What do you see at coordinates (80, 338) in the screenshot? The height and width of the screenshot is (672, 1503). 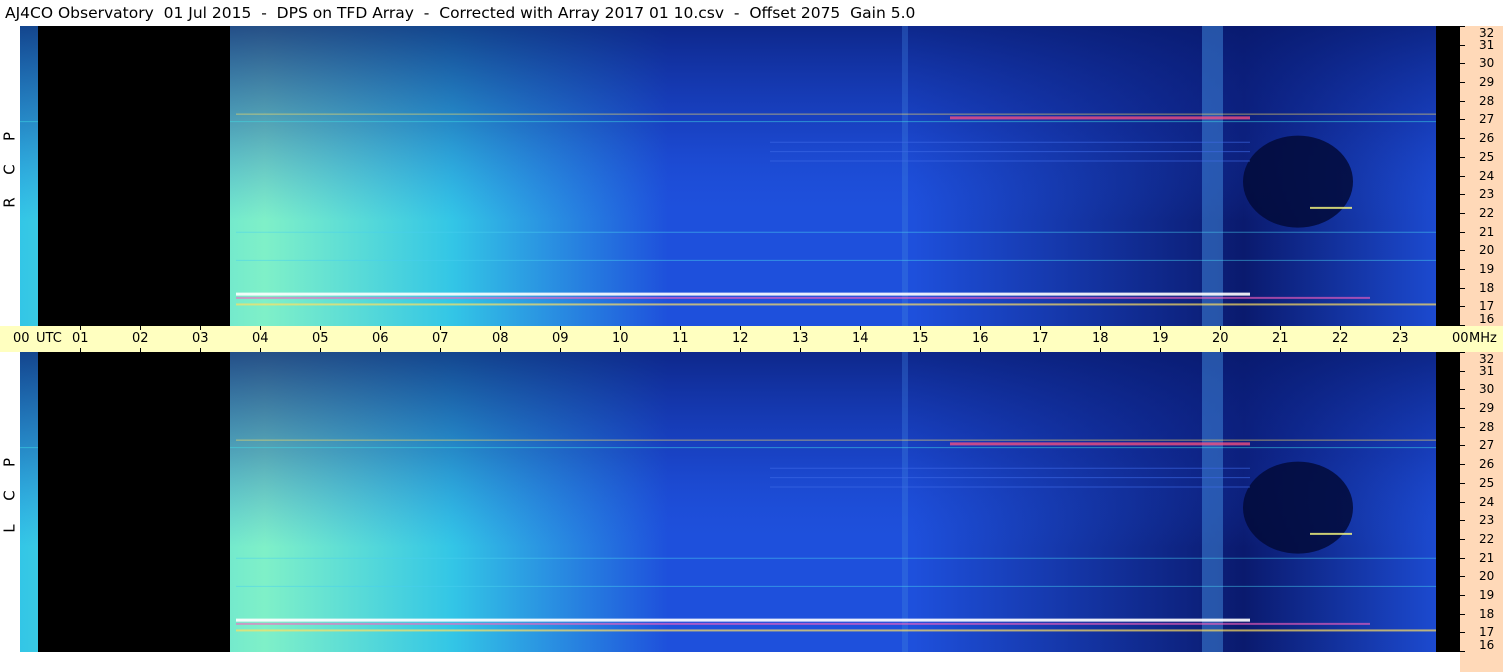 I see `time-label: 01` at bounding box center [80, 338].